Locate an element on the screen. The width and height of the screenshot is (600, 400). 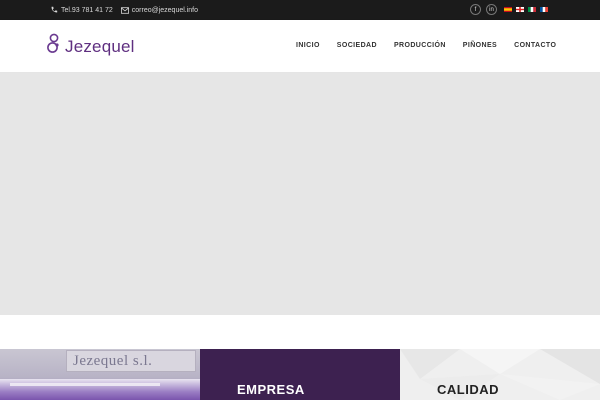
email-contact: correo@jezequel.info is located at coordinates (159, 10).